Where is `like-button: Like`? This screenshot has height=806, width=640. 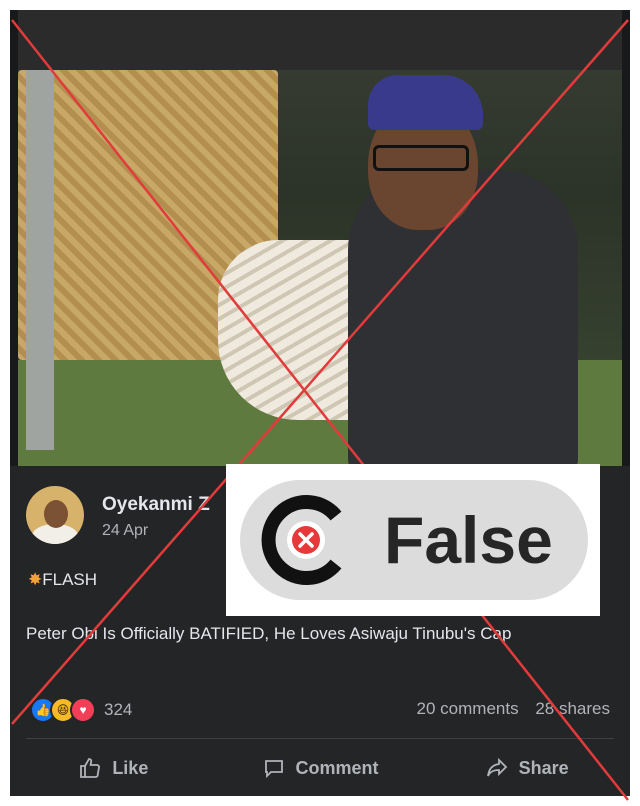 like-button: Like is located at coordinates (113, 768).